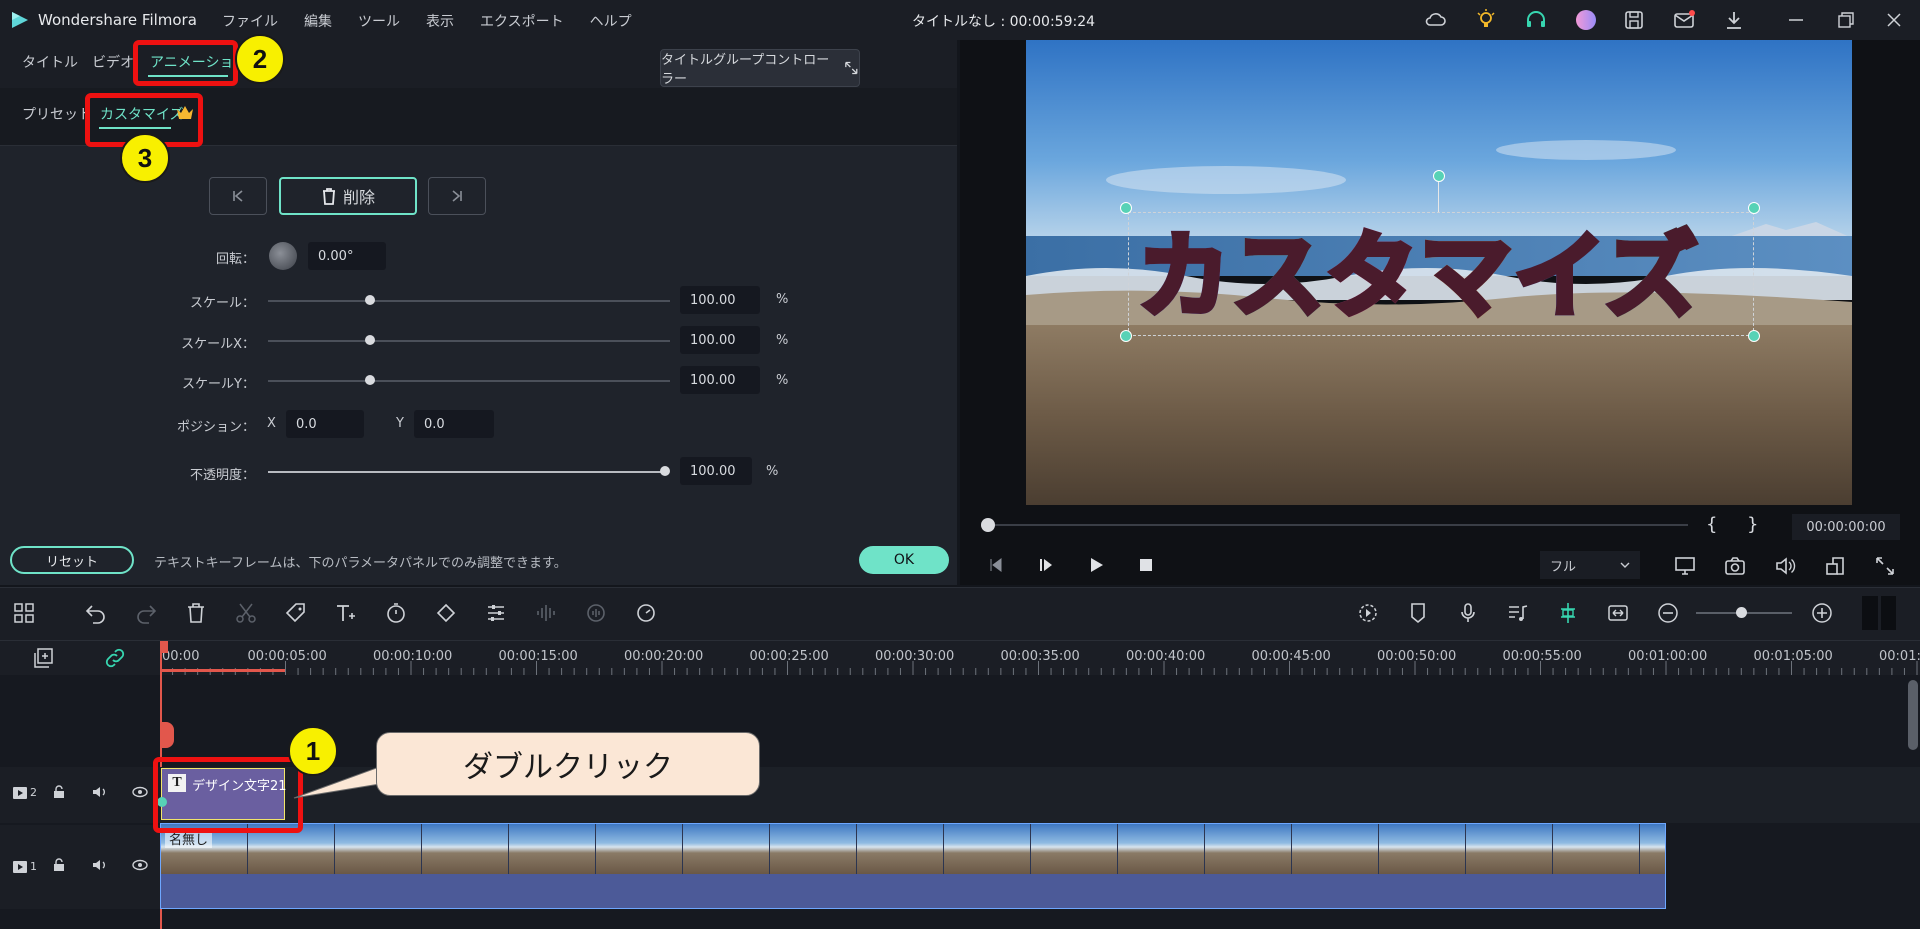 The width and height of the screenshot is (1920, 929). I want to click on track-2-eye-icon, so click(140, 792).